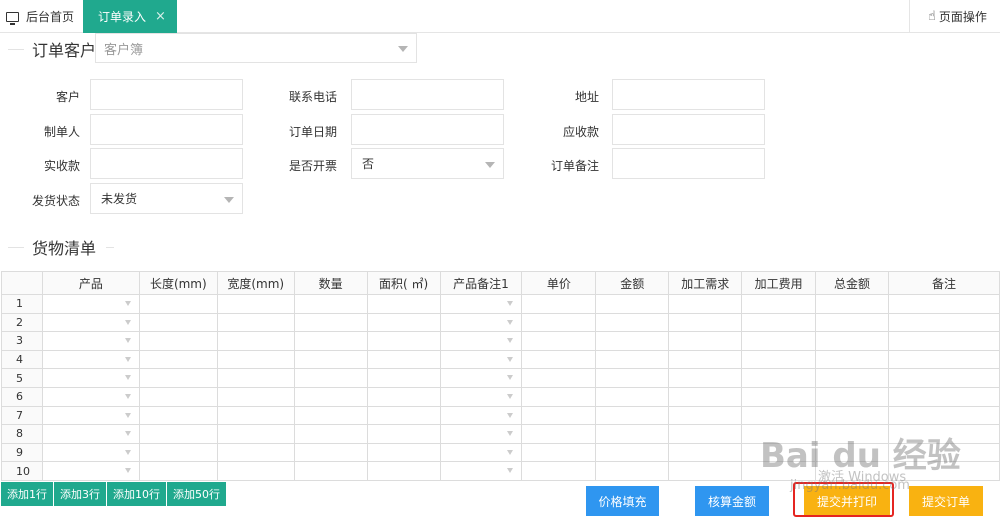 This screenshot has width=1000, height=517. I want to click on close-icon: ×, so click(160, 16).